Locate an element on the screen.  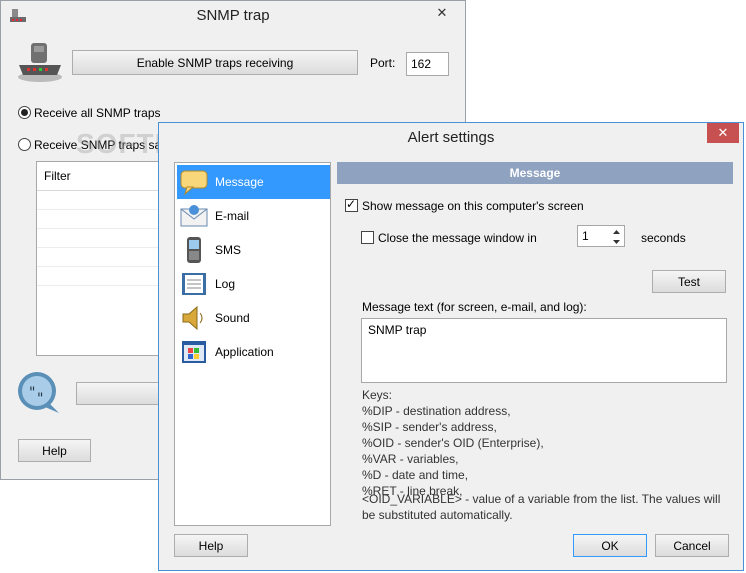
section-header: Message is located at coordinates (535, 173).